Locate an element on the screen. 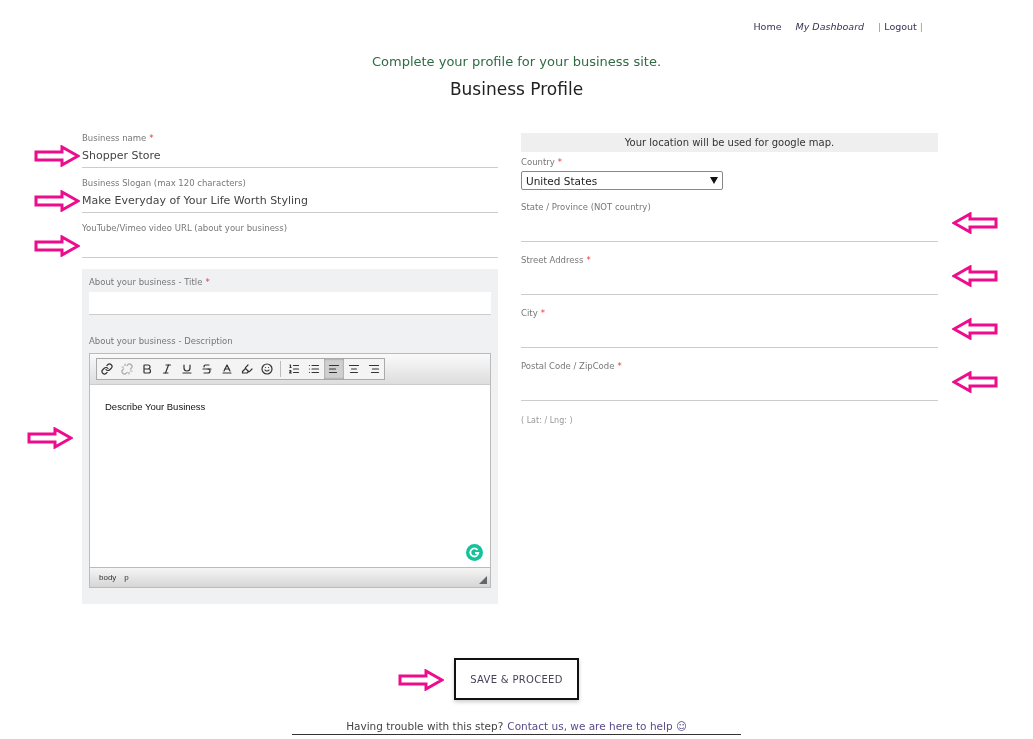 This screenshot has width=1033, height=739. aligncenter-icon is located at coordinates (354, 369).